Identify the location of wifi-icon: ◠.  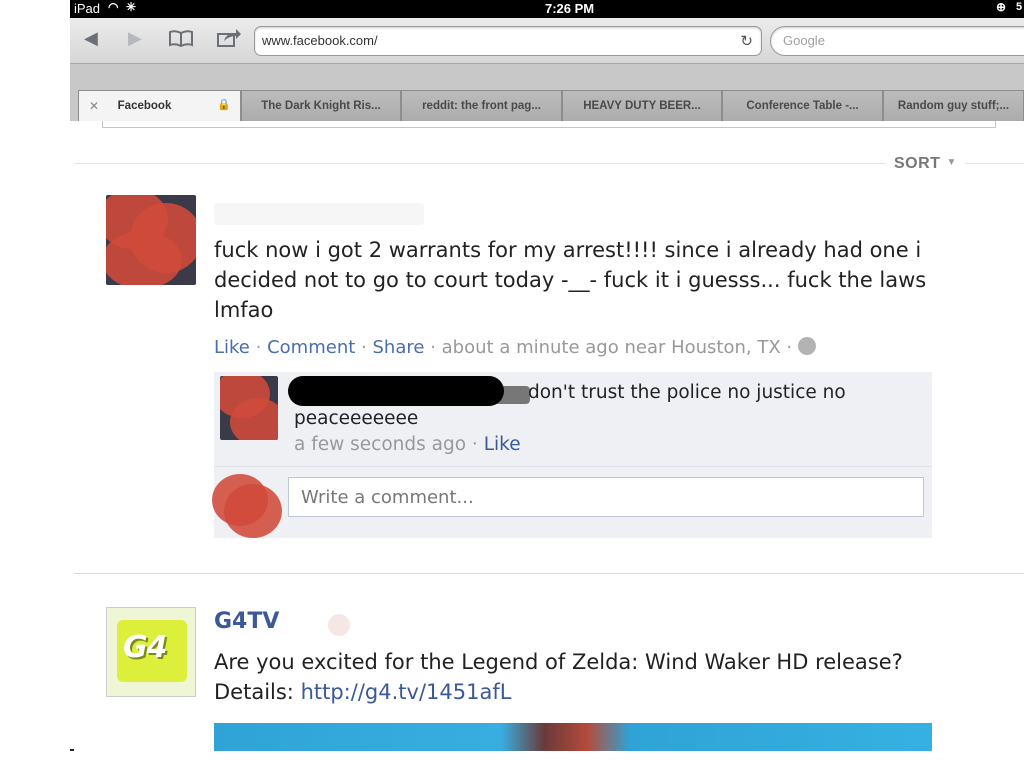
(113, 7).